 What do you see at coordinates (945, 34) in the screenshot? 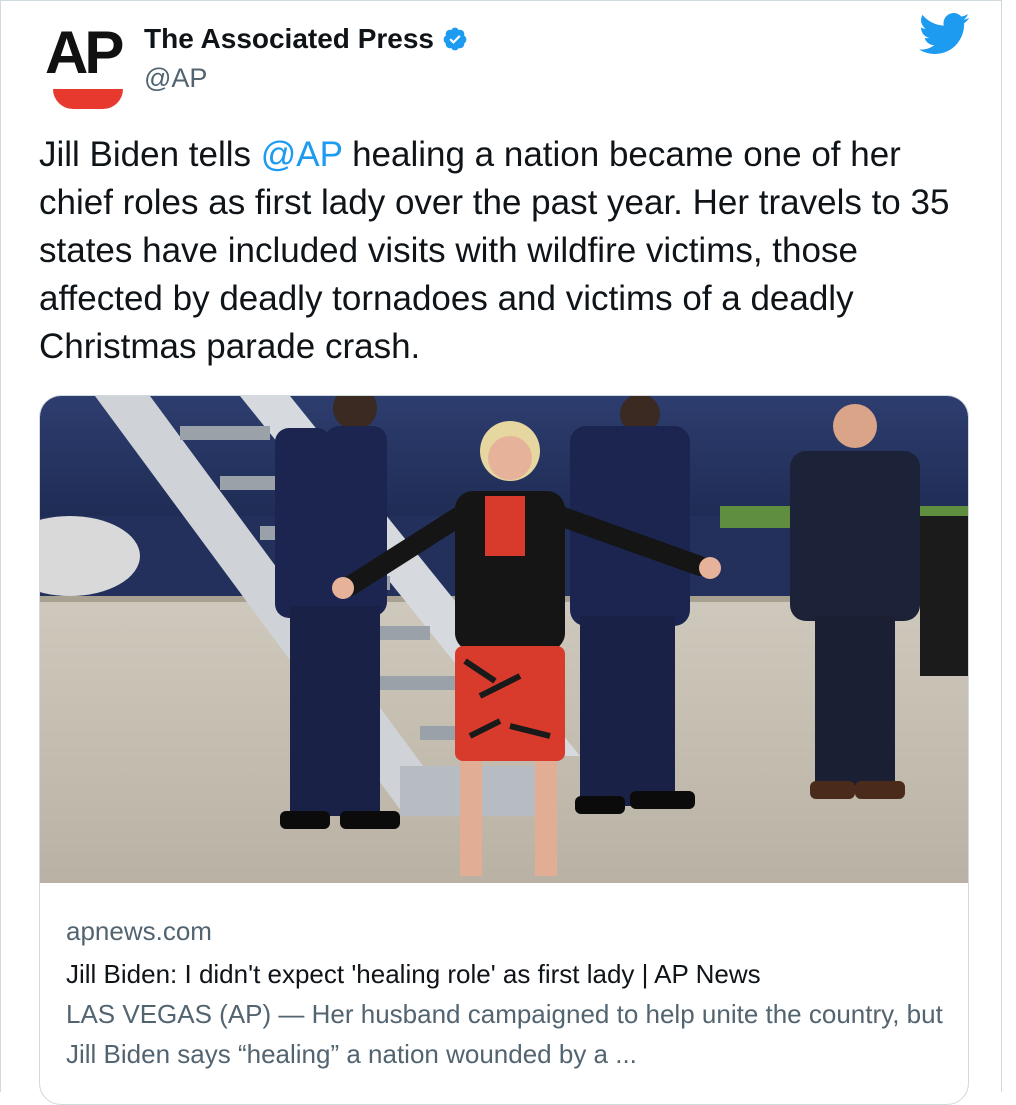
I see `twitter-bird-icon` at bounding box center [945, 34].